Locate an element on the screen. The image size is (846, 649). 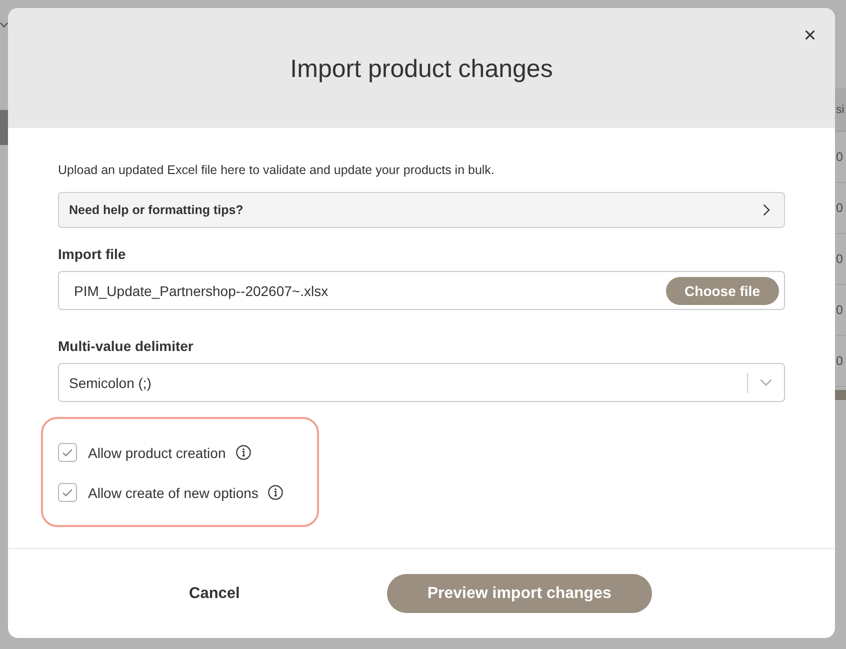
close-icon is located at coordinates (810, 35).